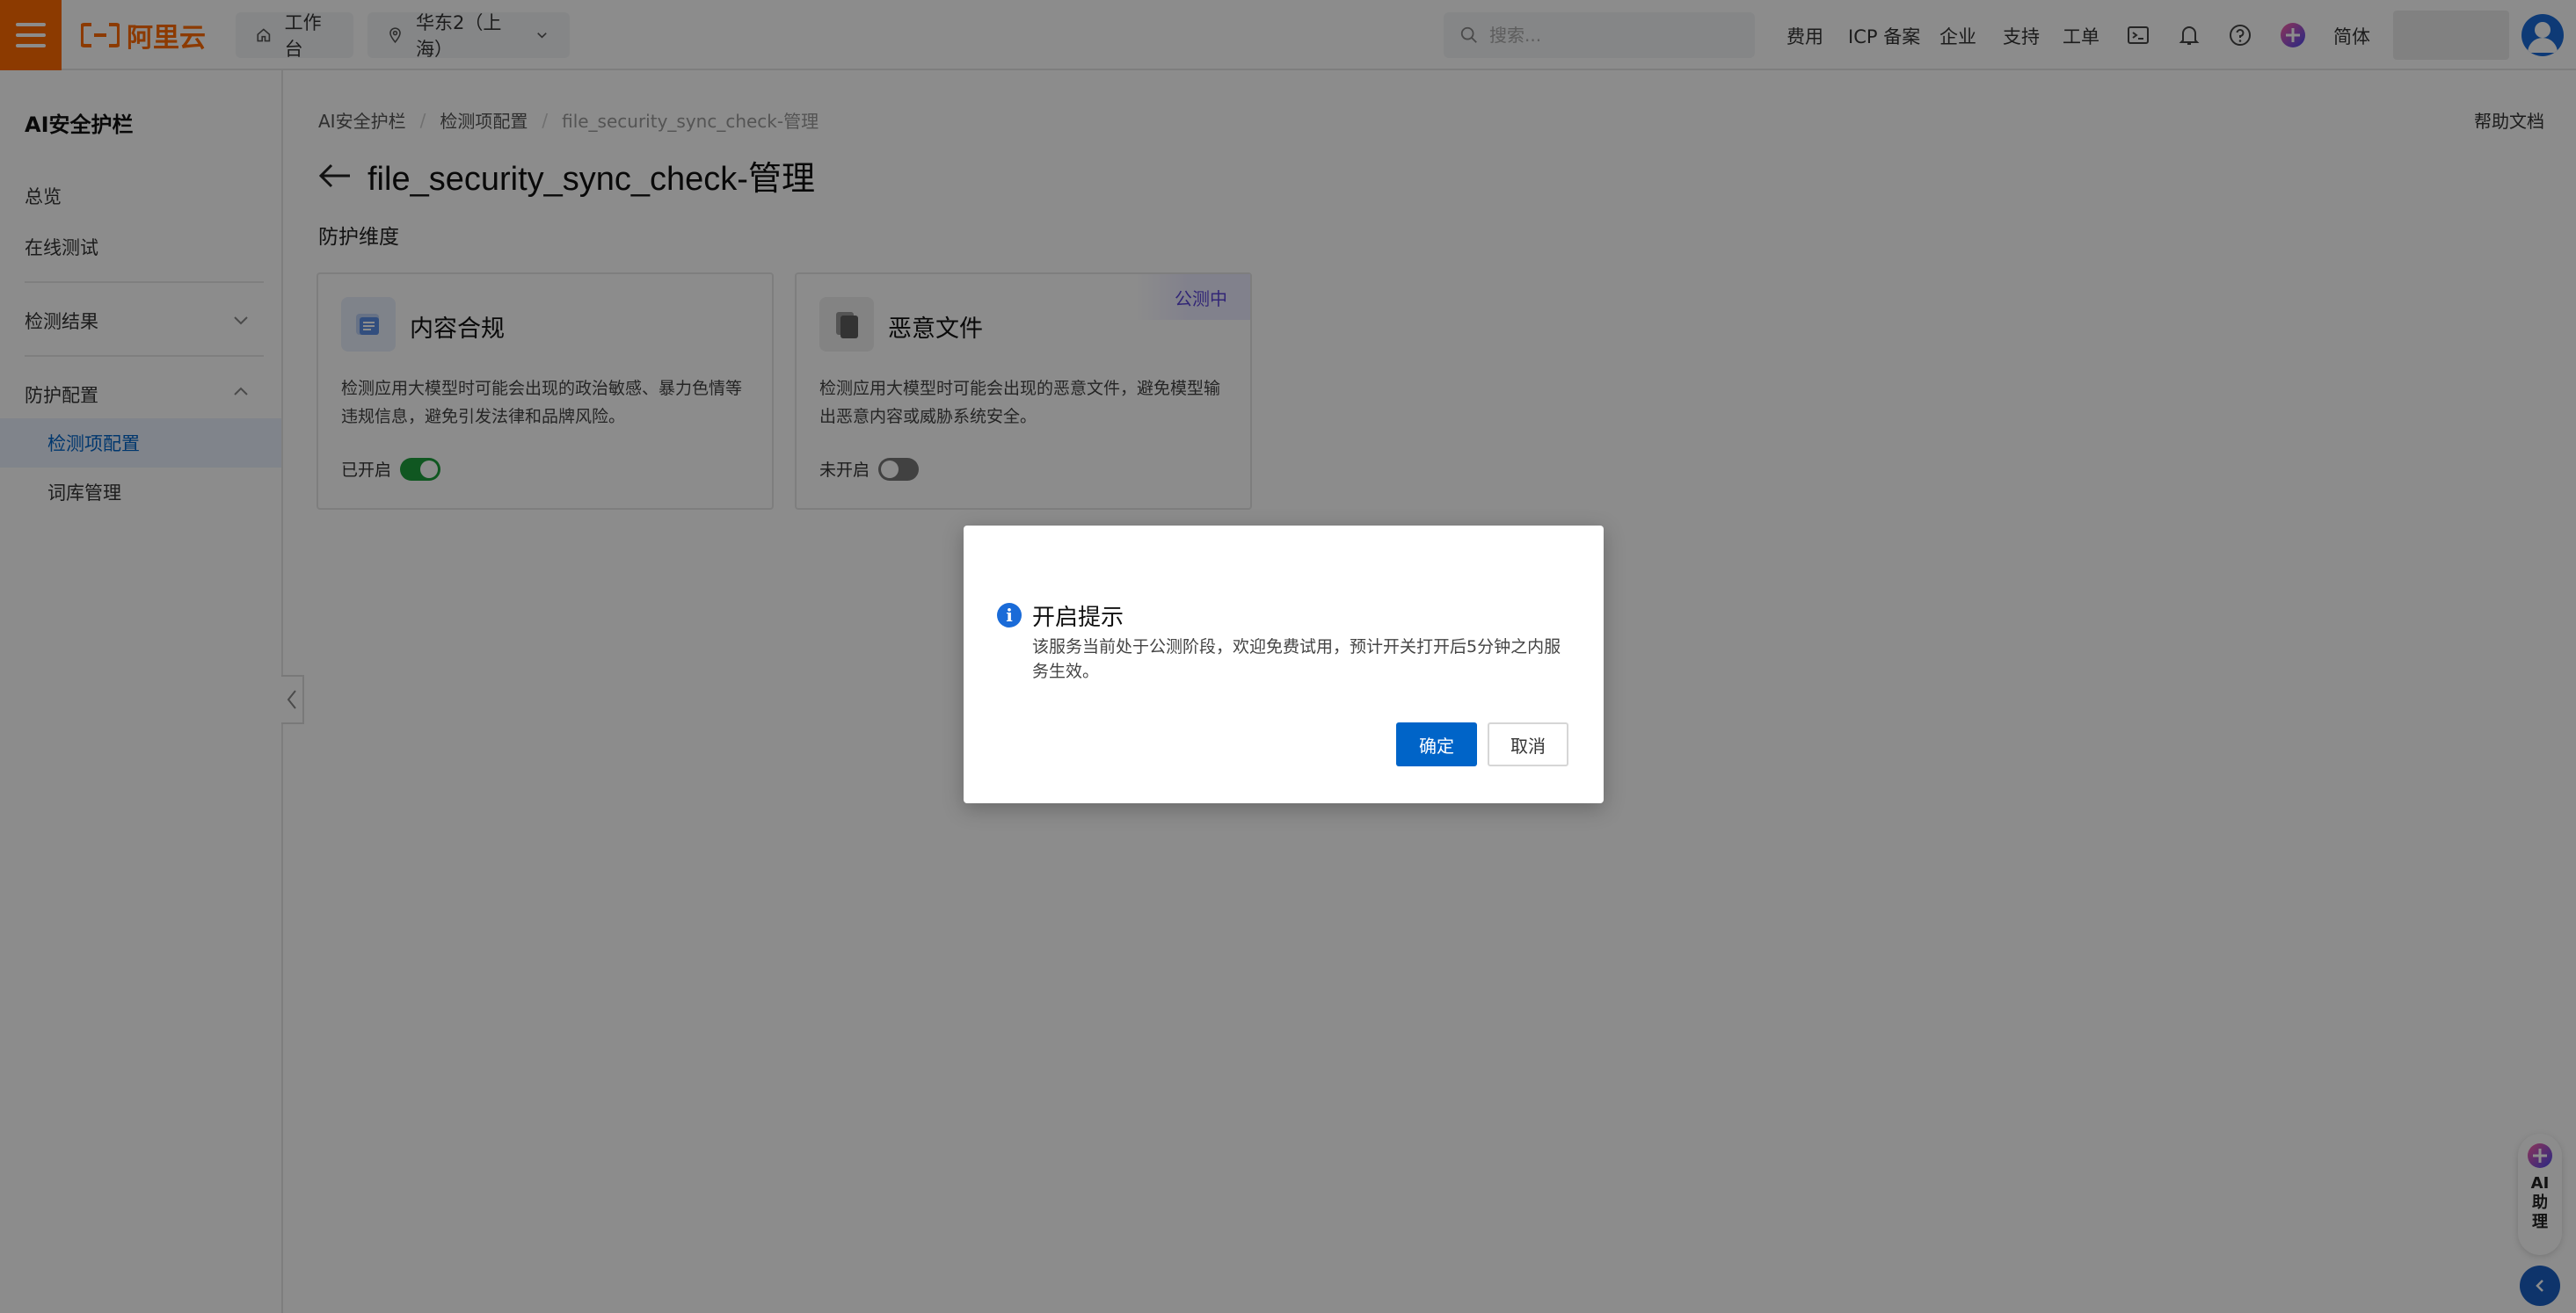  What do you see at coordinates (1528, 744) in the screenshot?
I see `cancel-button: 取消` at bounding box center [1528, 744].